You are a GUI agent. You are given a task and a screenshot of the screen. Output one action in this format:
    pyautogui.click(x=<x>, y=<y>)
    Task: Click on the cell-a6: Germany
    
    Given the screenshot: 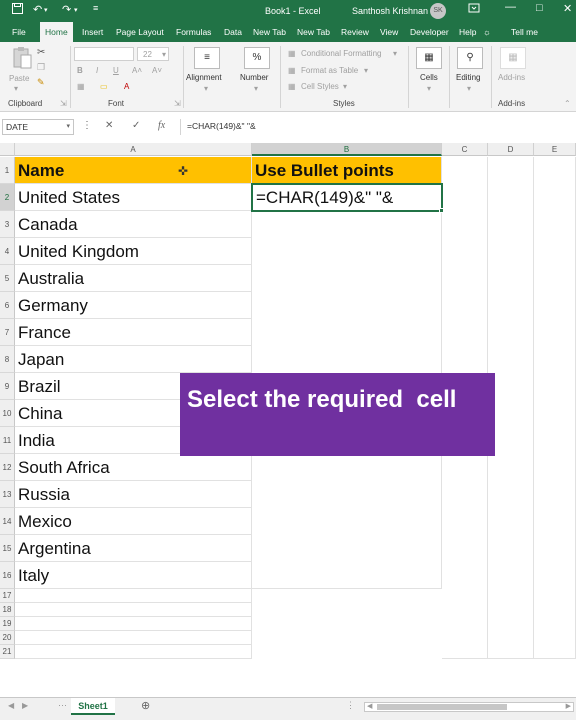 What is the action you would take?
    pyautogui.click(x=133, y=305)
    